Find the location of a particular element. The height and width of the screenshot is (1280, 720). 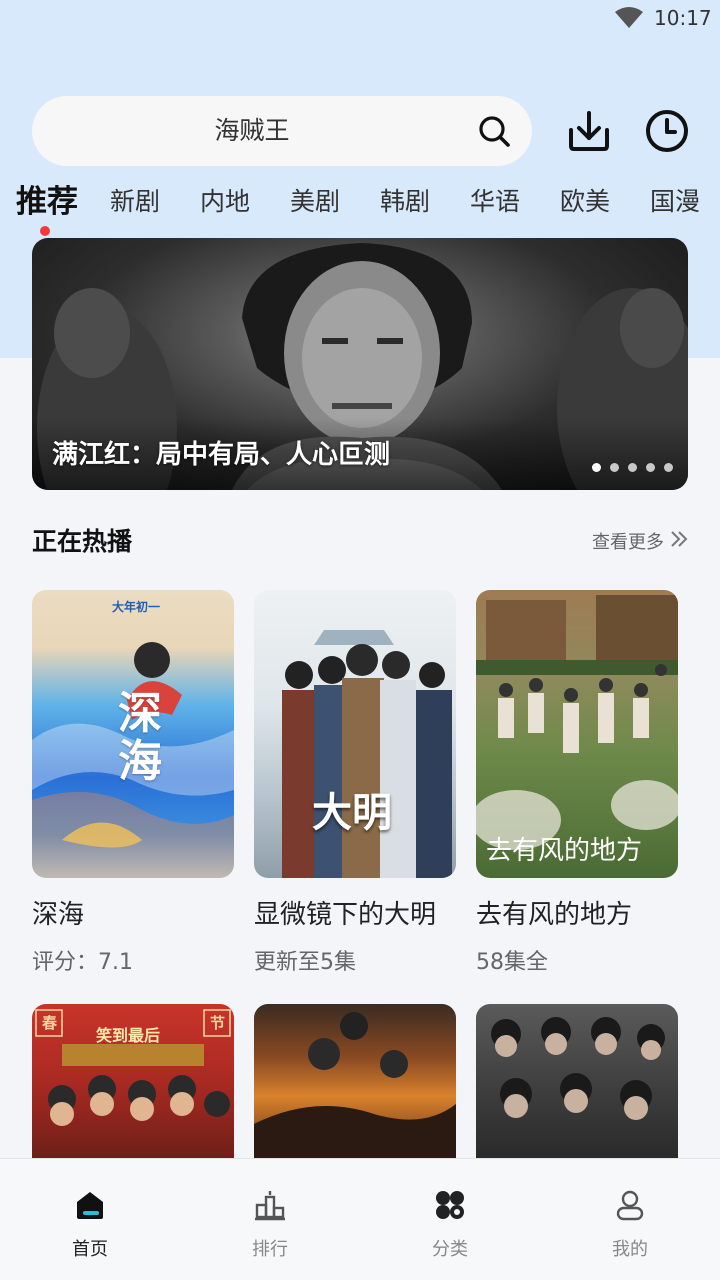

category-tabs: 推荐 新剧 内地 美剧 韩剧 华语 欧美 国漫 is located at coordinates (360, 205).